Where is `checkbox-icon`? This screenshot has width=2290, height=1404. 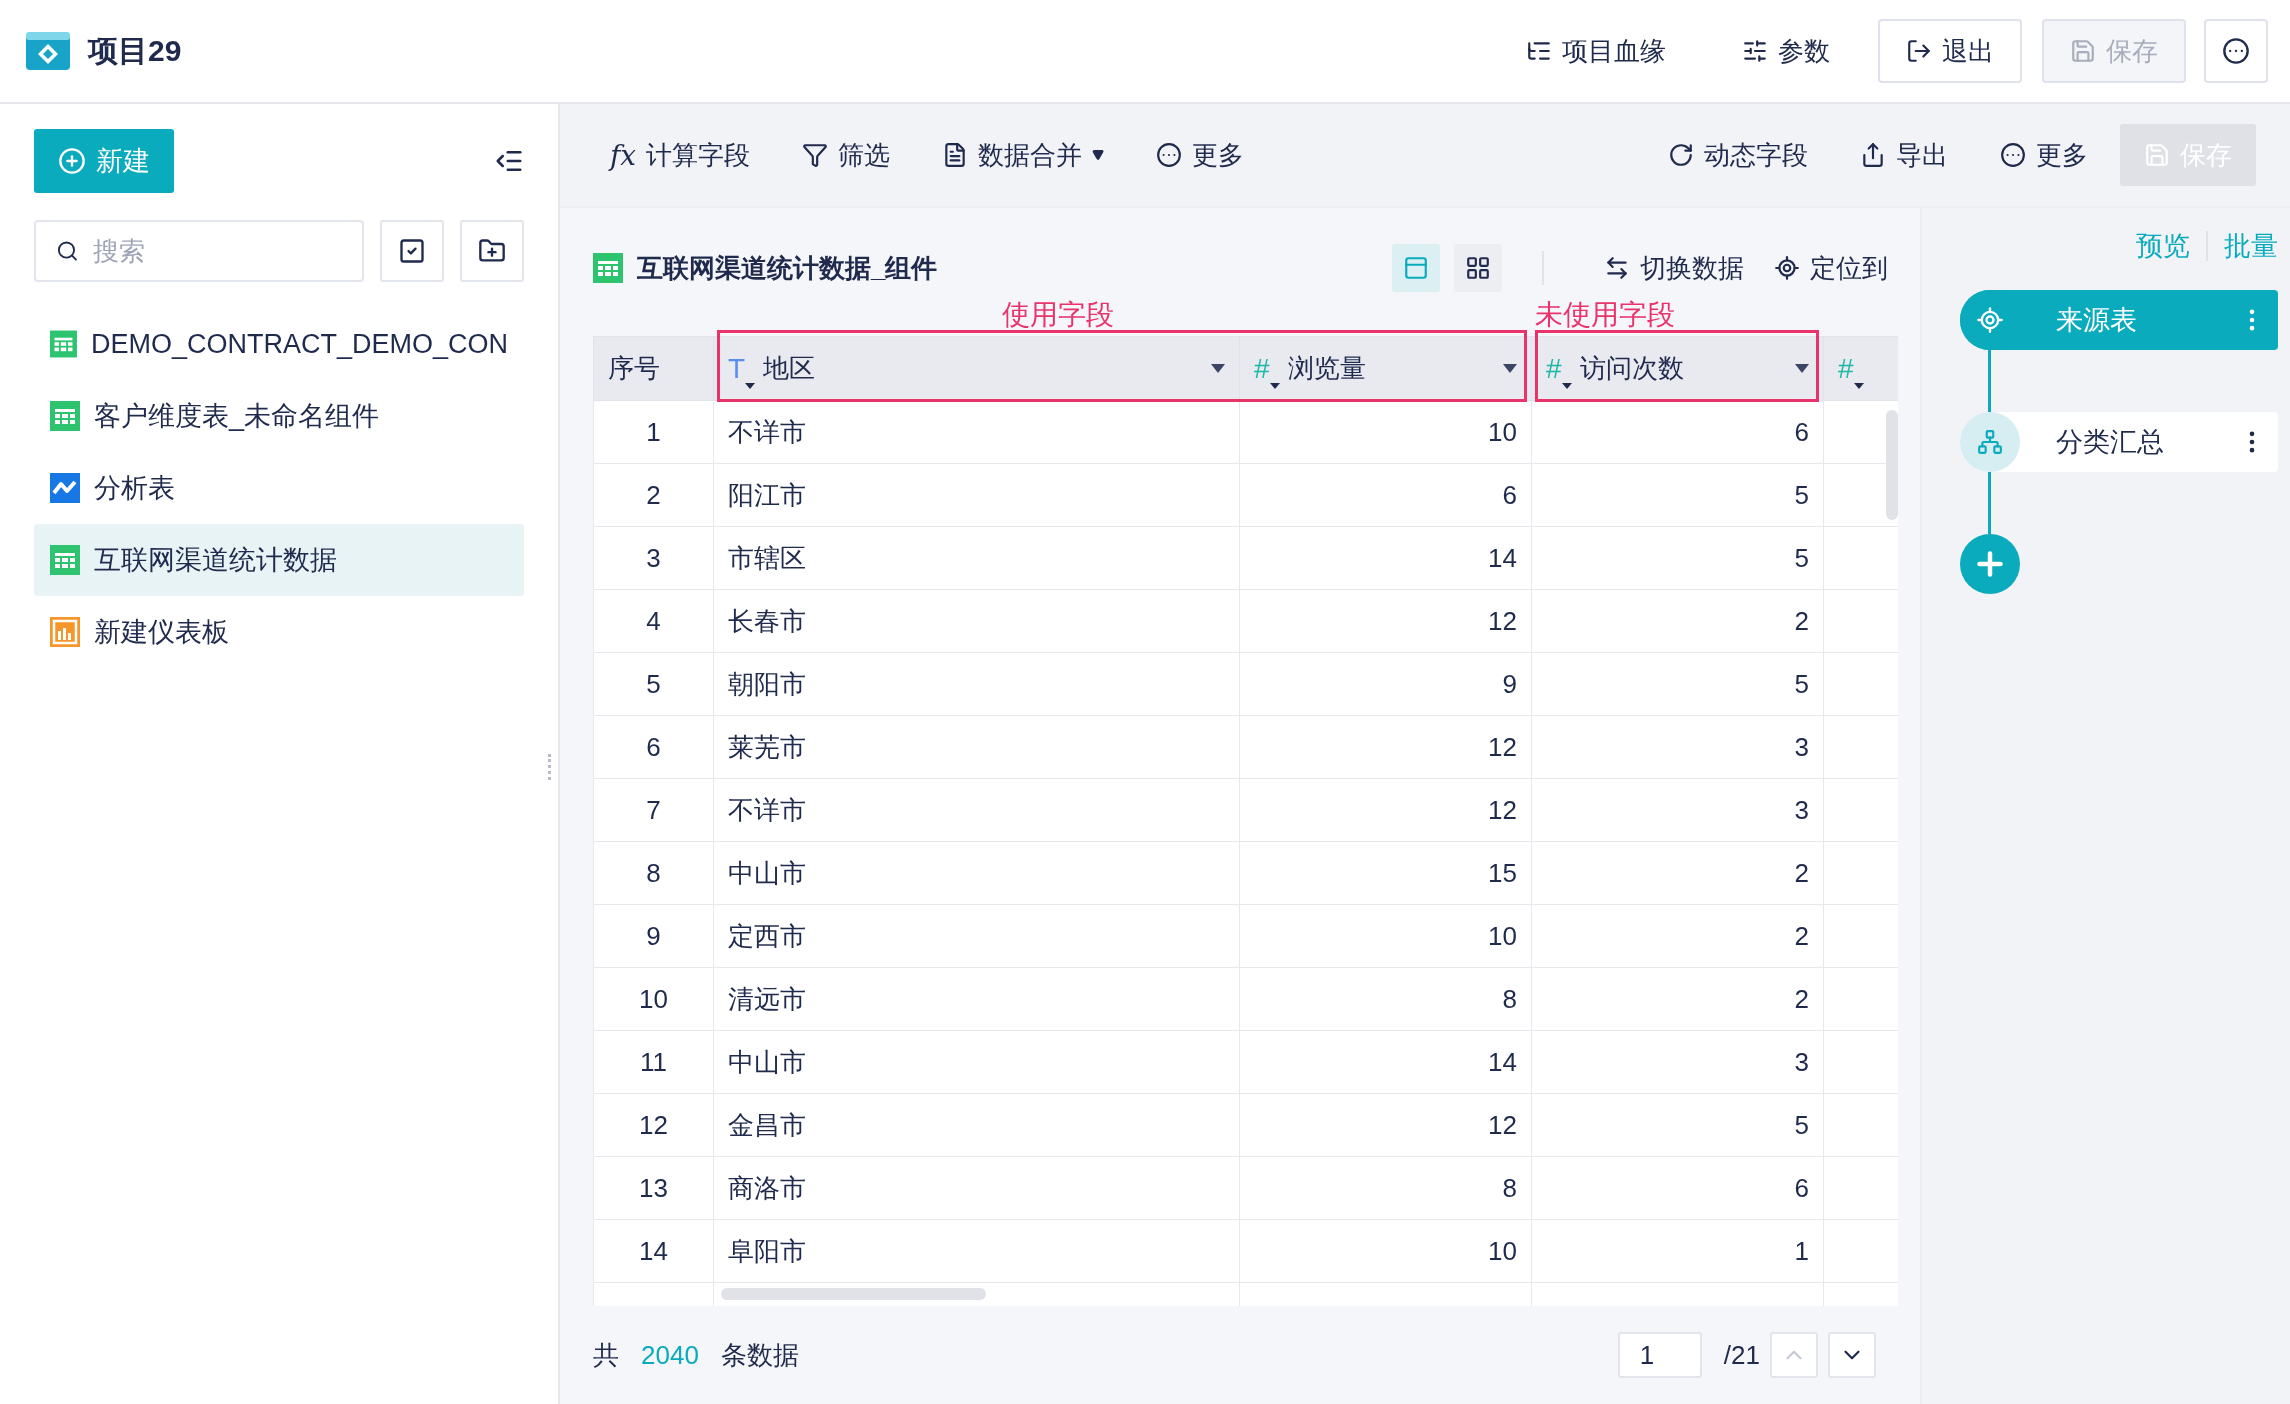
checkbox-icon is located at coordinates (412, 251).